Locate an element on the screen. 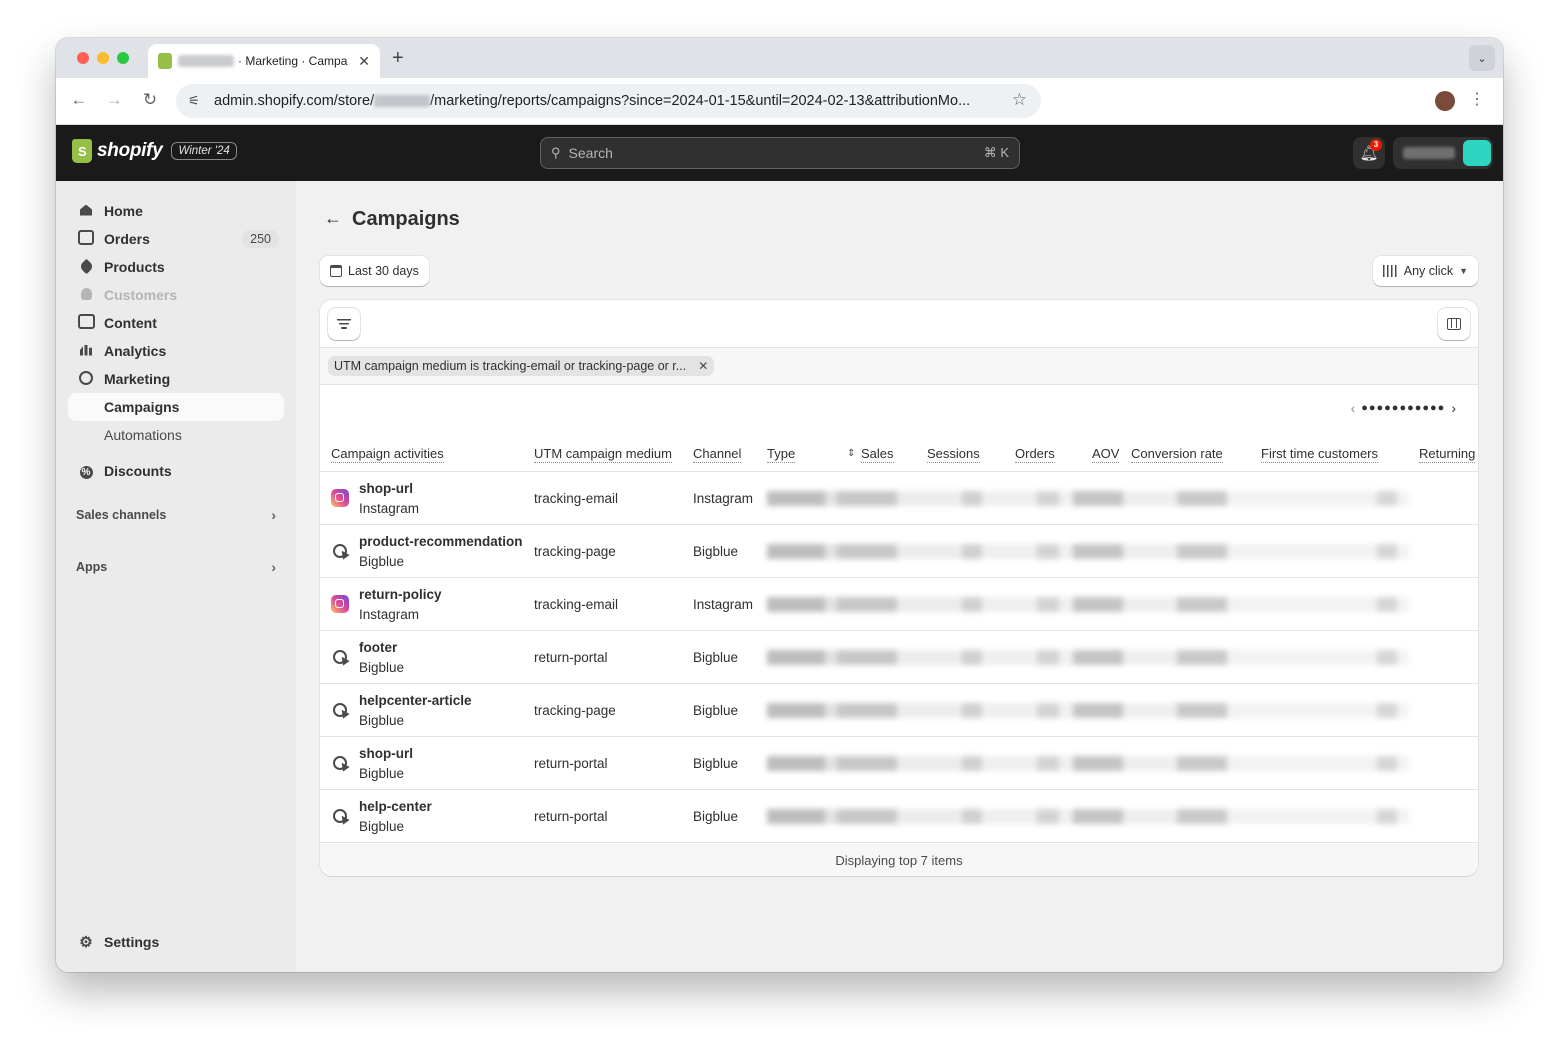 The height and width of the screenshot is (1046, 1559). search-input: ⚲ Search ⌘ K is located at coordinates (780, 153).